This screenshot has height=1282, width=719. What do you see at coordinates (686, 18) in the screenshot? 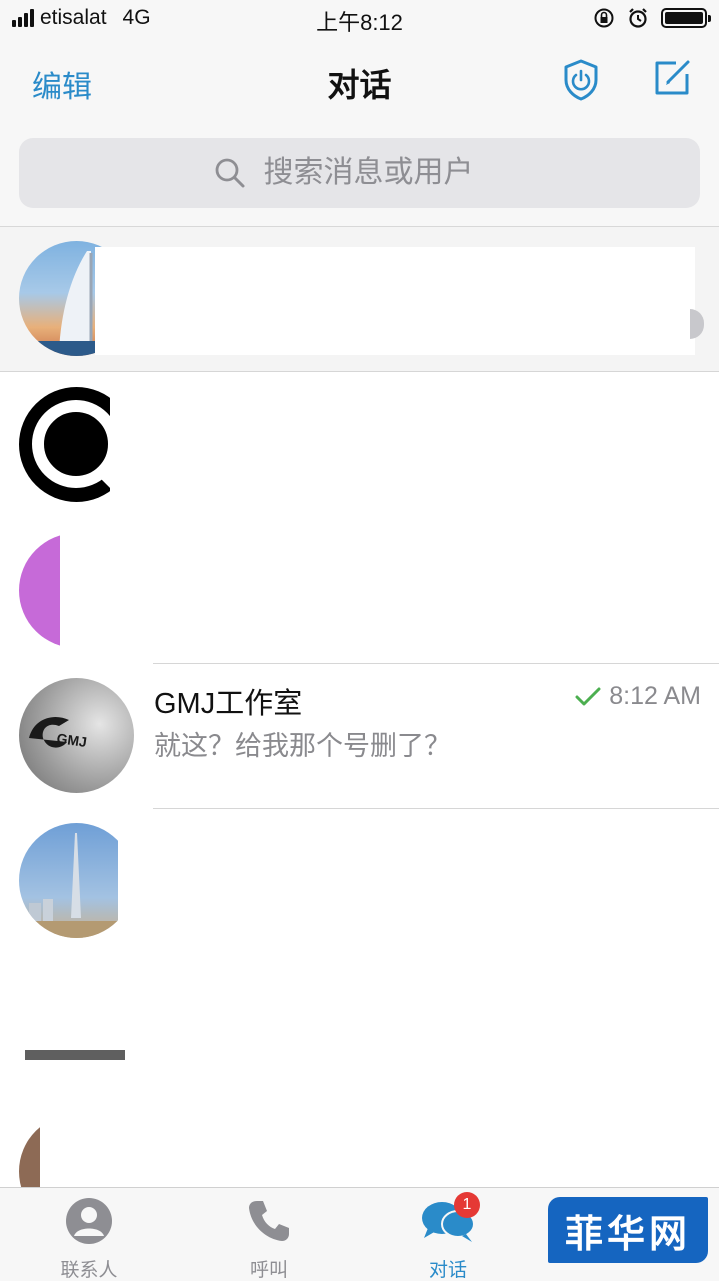
I see `battery-icon` at bounding box center [686, 18].